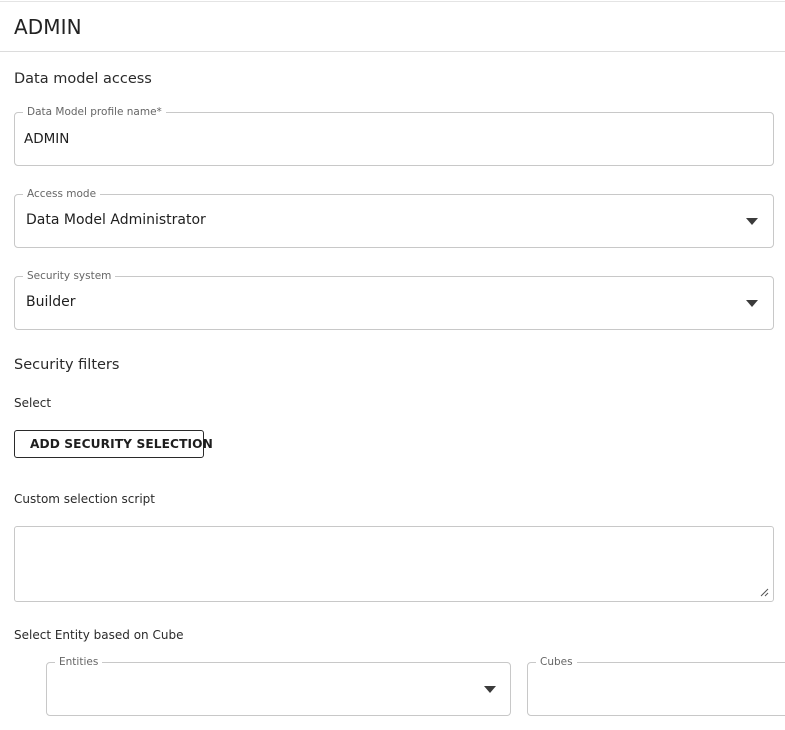 This screenshot has height=730, width=785. I want to click on section-title-data-model-access: Data model access, so click(83, 79).